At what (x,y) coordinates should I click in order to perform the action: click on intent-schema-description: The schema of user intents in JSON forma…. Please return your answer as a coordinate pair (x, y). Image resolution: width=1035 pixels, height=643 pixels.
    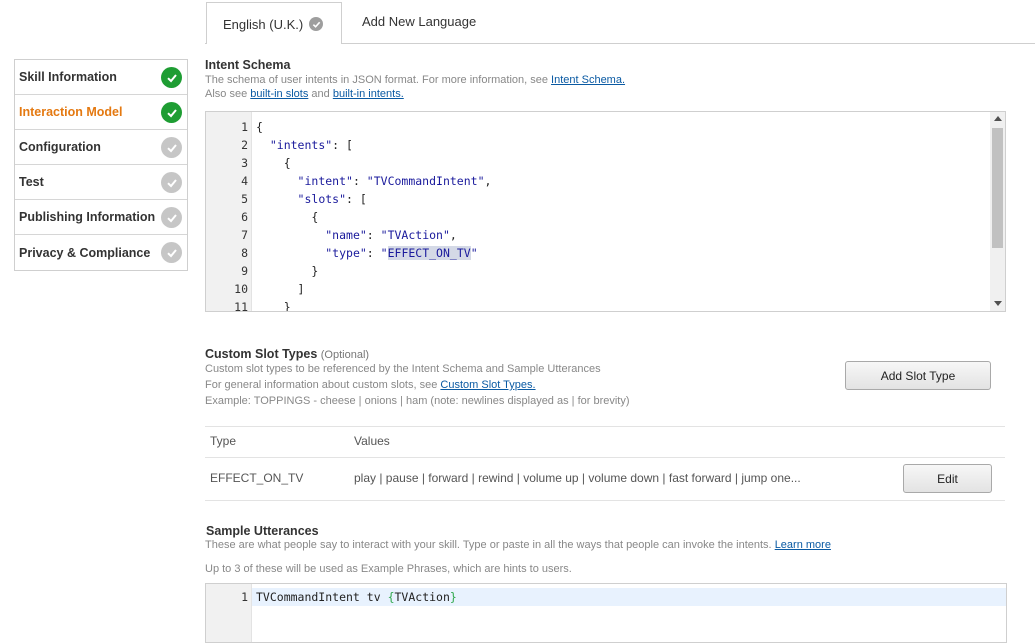
    Looking at the image, I should click on (415, 80).